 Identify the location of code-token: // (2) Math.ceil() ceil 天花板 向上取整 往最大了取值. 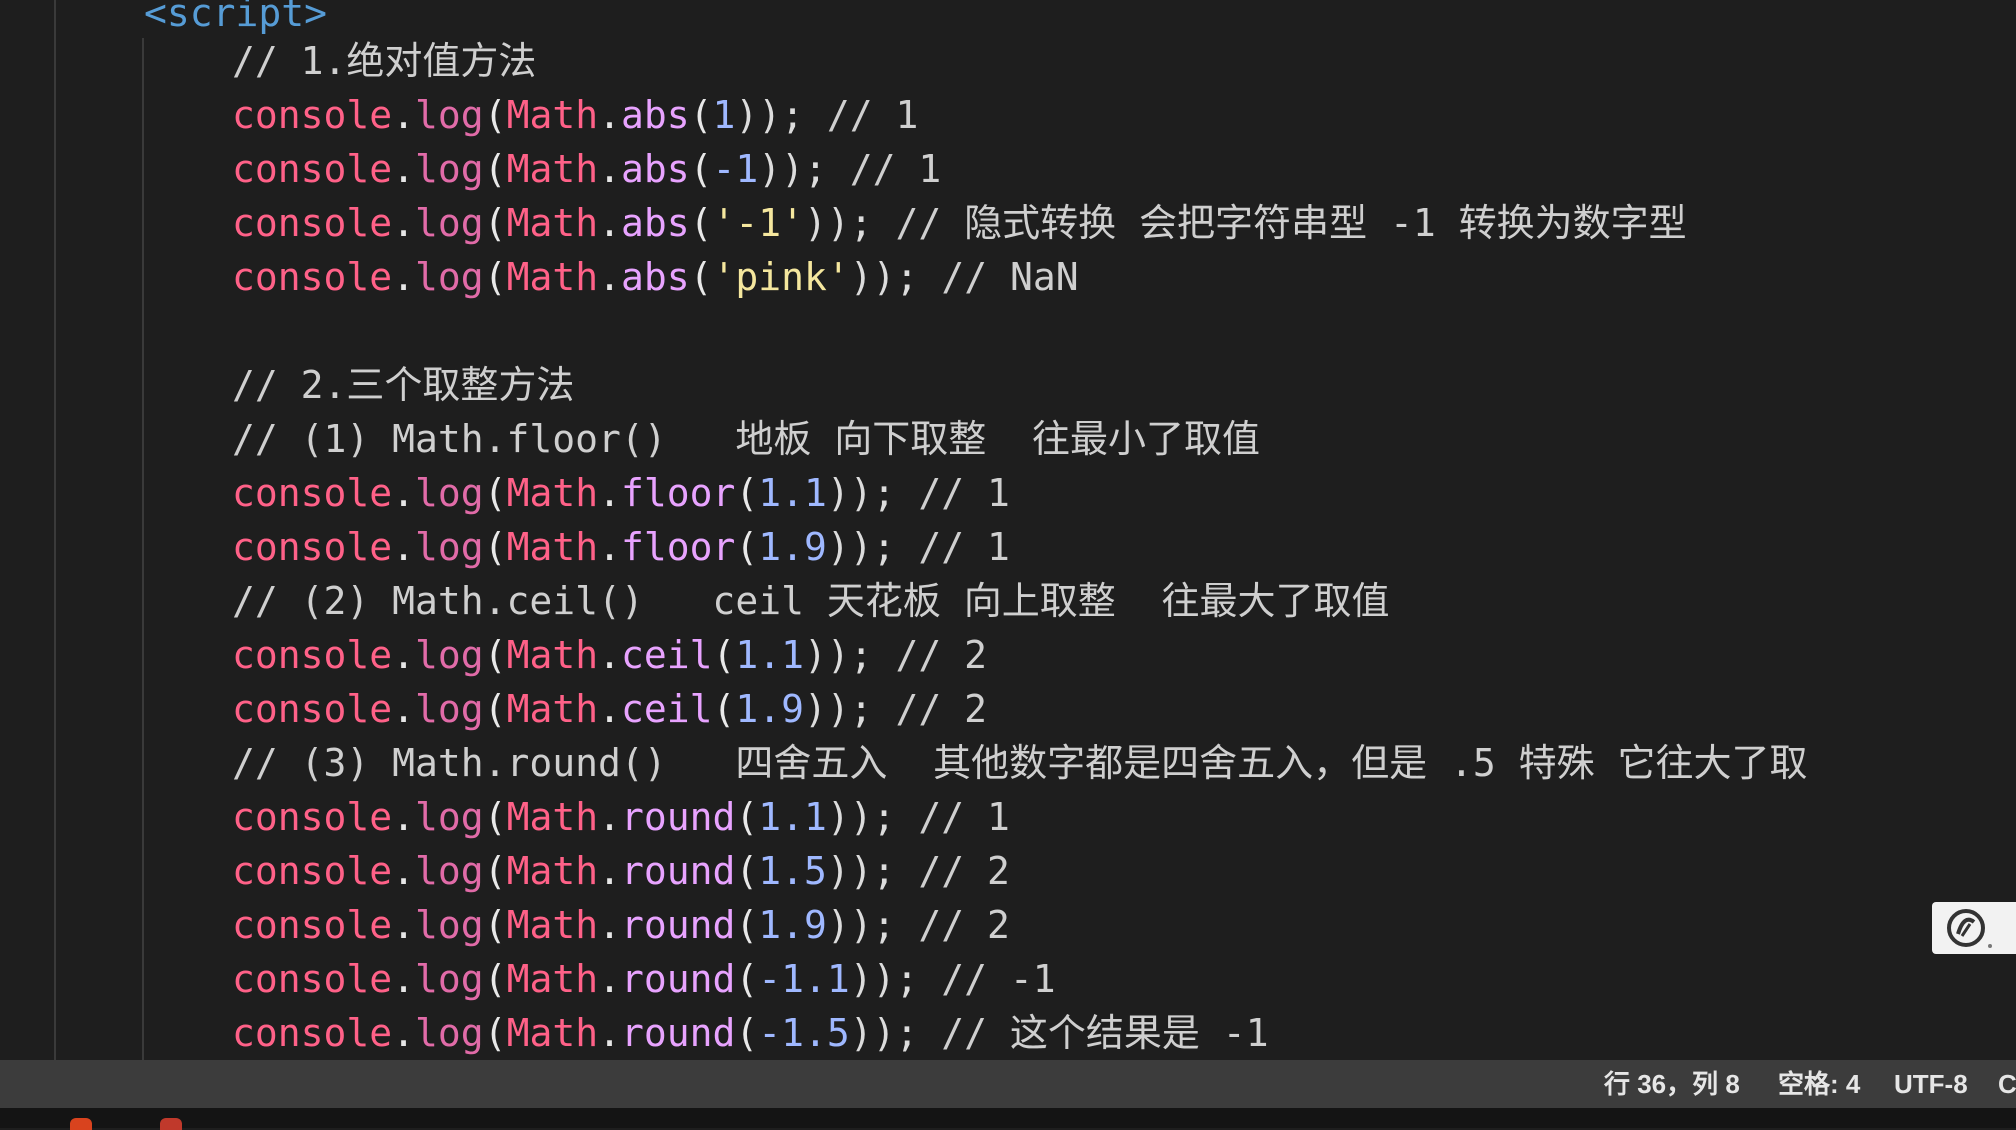
(811, 601).